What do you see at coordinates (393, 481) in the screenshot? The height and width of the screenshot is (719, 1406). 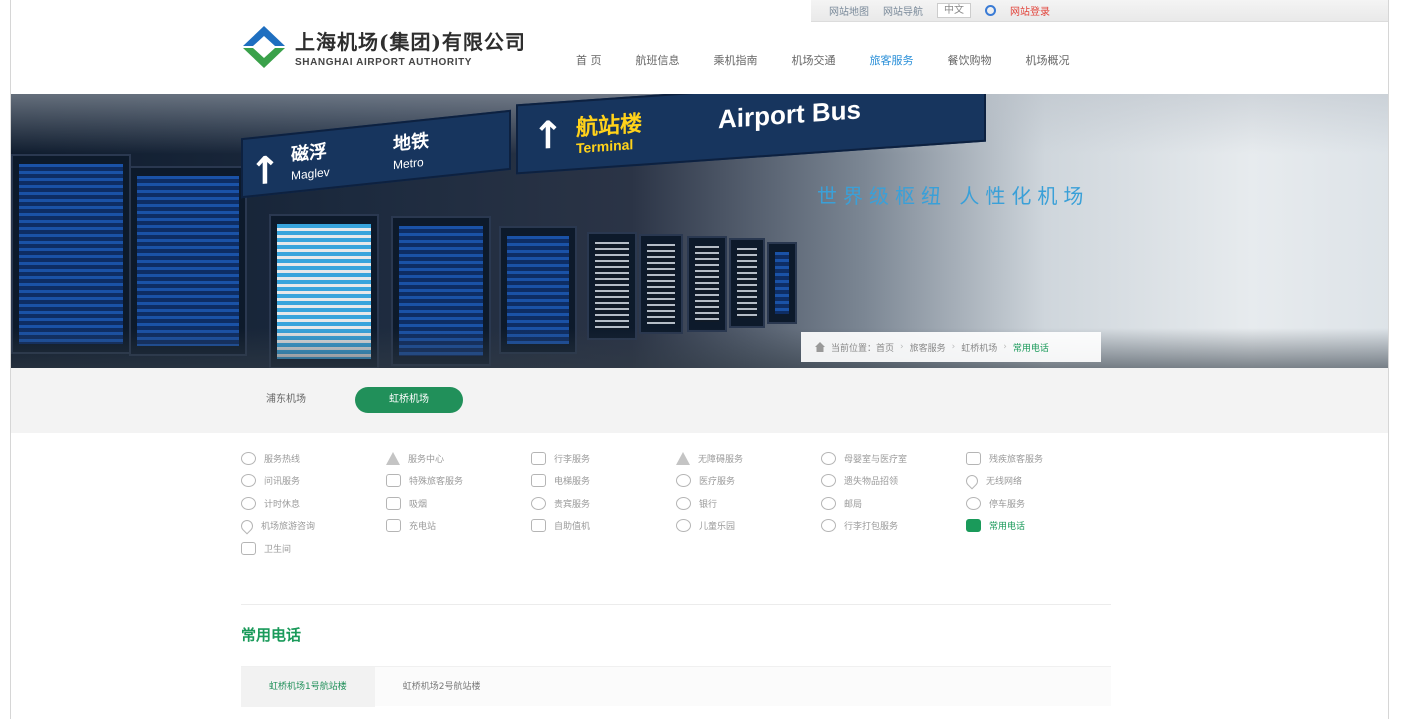 I see `special-passenger-icon` at bounding box center [393, 481].